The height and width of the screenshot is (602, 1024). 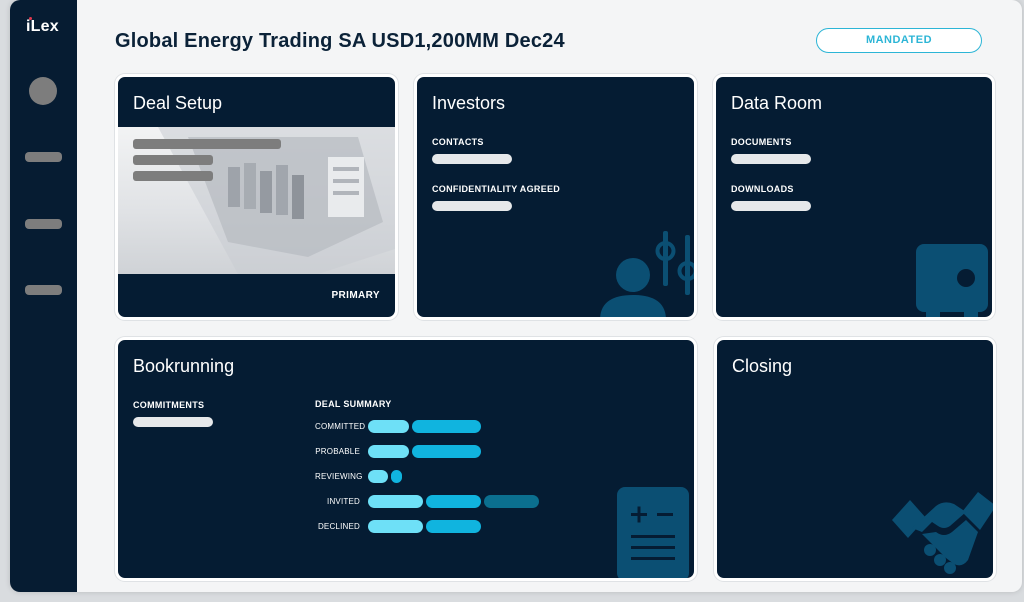 What do you see at coordinates (339, 476) in the screenshot?
I see `summary-row-label: REVIEWING` at bounding box center [339, 476].